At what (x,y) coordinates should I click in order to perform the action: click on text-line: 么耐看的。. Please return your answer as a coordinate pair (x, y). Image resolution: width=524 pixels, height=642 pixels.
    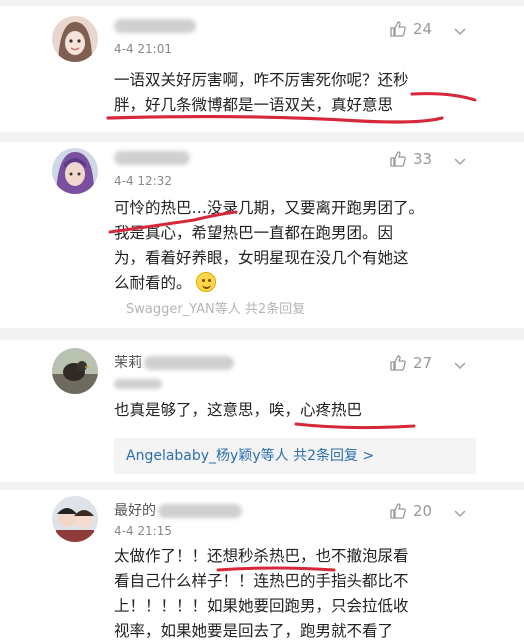
    Looking at the image, I should click on (294, 283).